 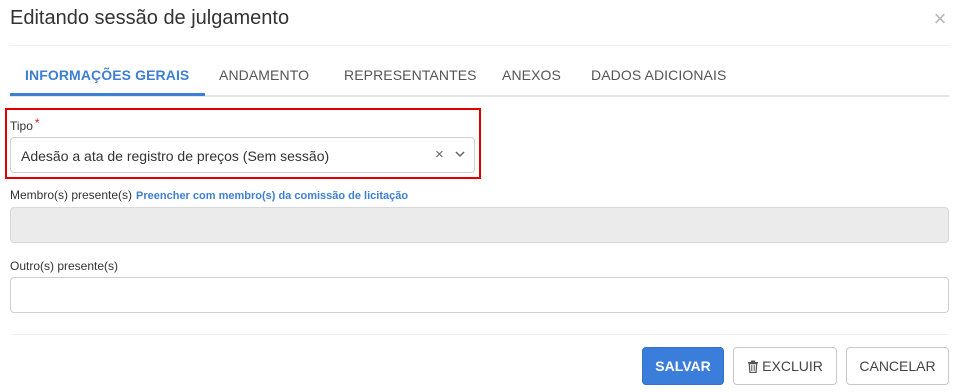 What do you see at coordinates (37, 123) in the screenshot?
I see `required-mark: *` at bounding box center [37, 123].